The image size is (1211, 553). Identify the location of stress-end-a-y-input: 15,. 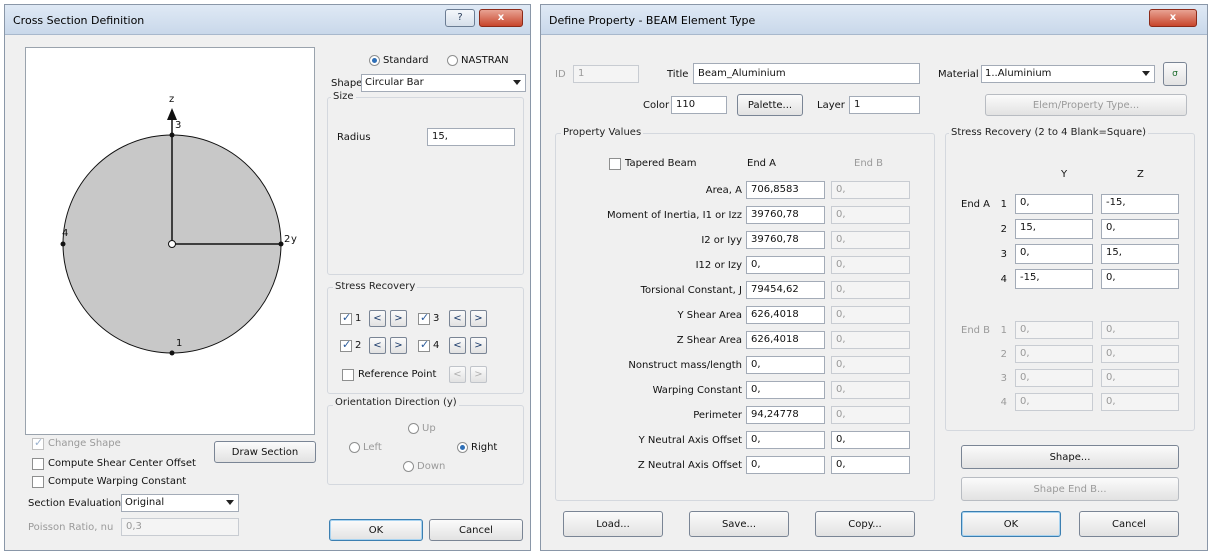
(1054, 229).